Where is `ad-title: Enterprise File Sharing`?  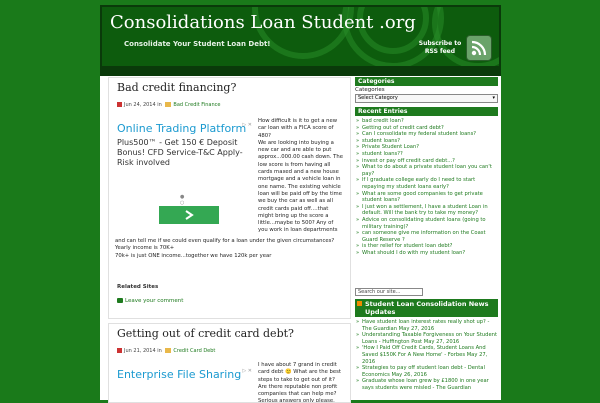 ad-title: Enterprise File Sharing is located at coordinates (184, 375).